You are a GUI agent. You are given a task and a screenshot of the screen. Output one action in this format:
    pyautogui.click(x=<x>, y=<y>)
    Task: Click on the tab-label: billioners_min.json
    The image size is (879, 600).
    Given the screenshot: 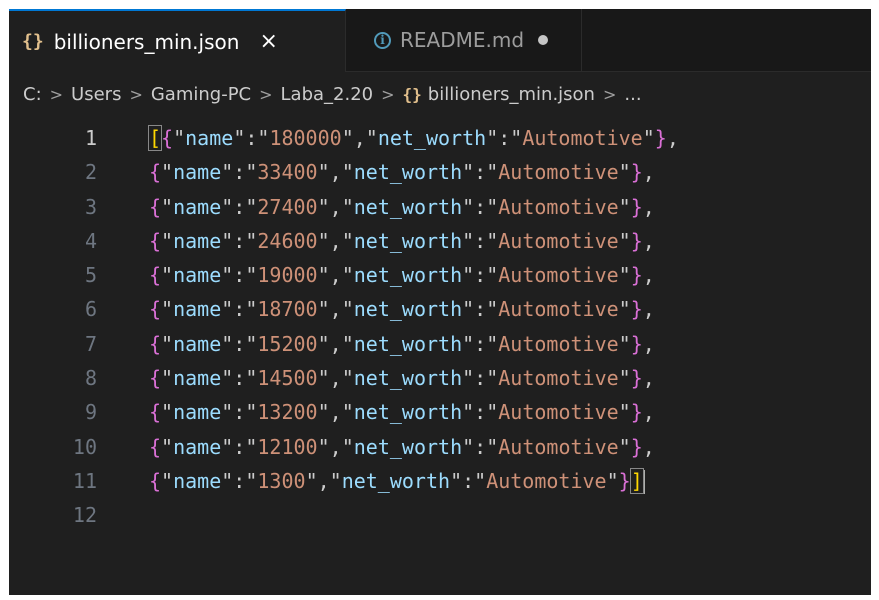 What is the action you would take?
    pyautogui.click(x=146, y=41)
    